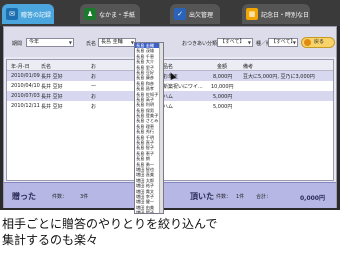 Image resolution: width=340 pixels, height=254 pixels. I want to click on col-item: 品名, so click(168, 67).